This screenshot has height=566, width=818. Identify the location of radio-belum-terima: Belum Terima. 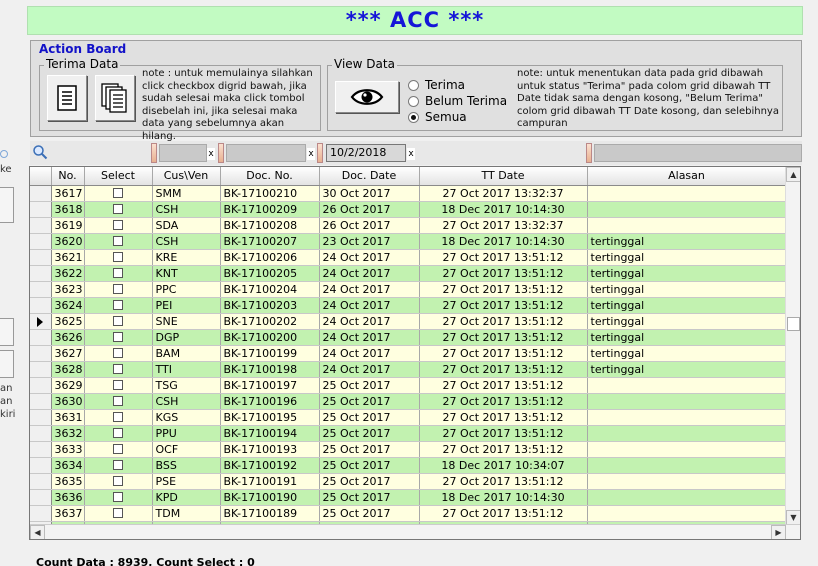
(457, 101).